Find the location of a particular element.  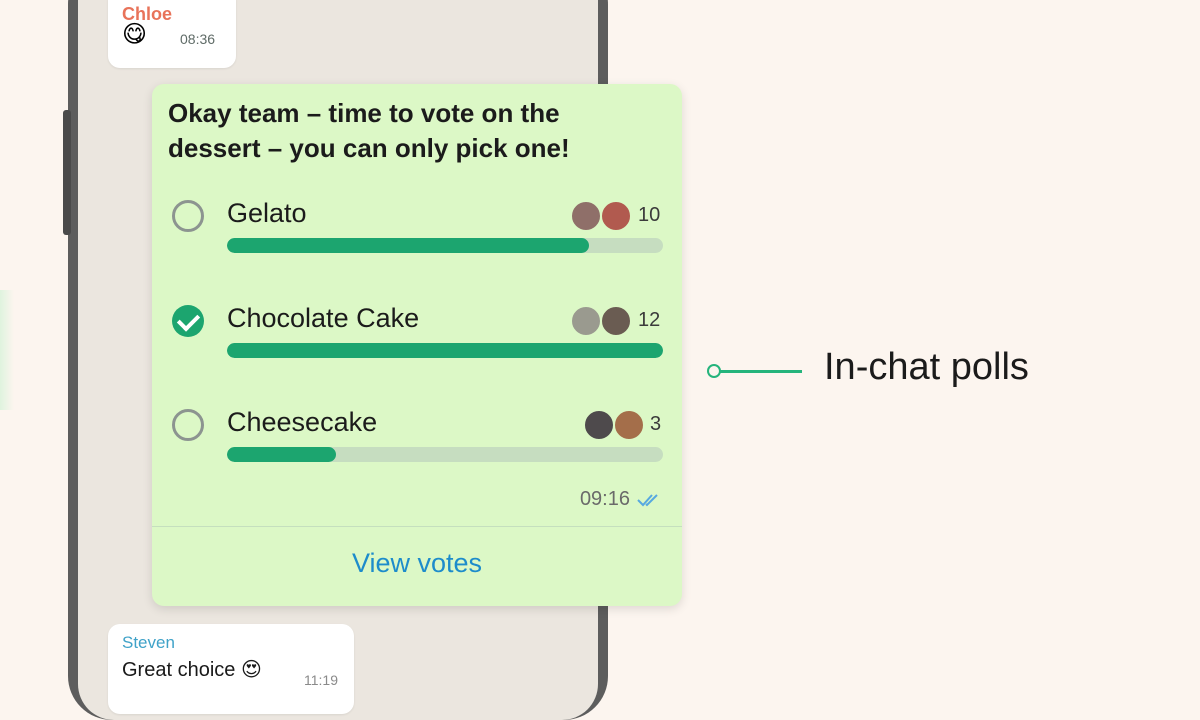

yum-emoji: 😋 is located at coordinates (135, 34).